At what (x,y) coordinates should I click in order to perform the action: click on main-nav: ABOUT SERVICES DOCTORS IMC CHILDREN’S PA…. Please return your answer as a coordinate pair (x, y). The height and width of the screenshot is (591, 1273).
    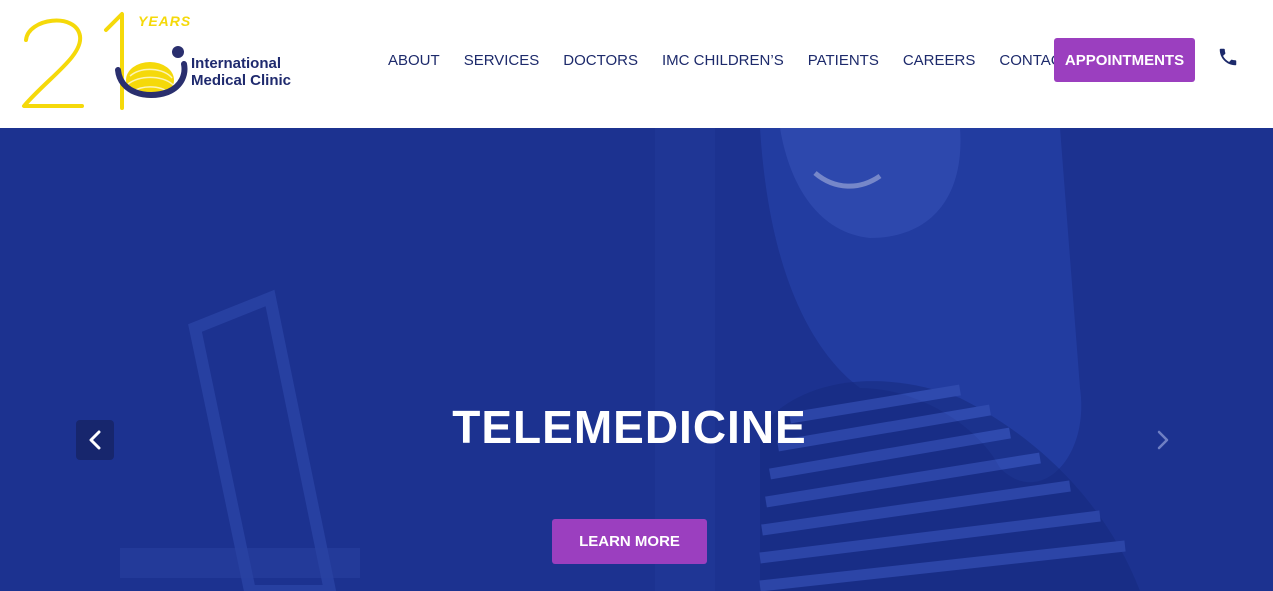
    Looking at the image, I should click on (741, 60).